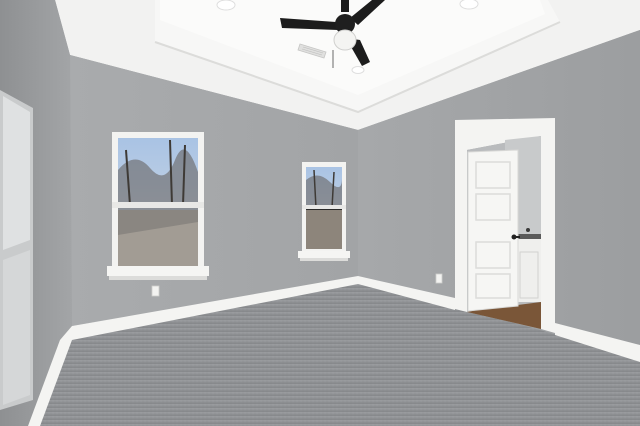 Image resolution: width=640 pixels, height=426 pixels. I want to click on window-large, so click(158, 206).